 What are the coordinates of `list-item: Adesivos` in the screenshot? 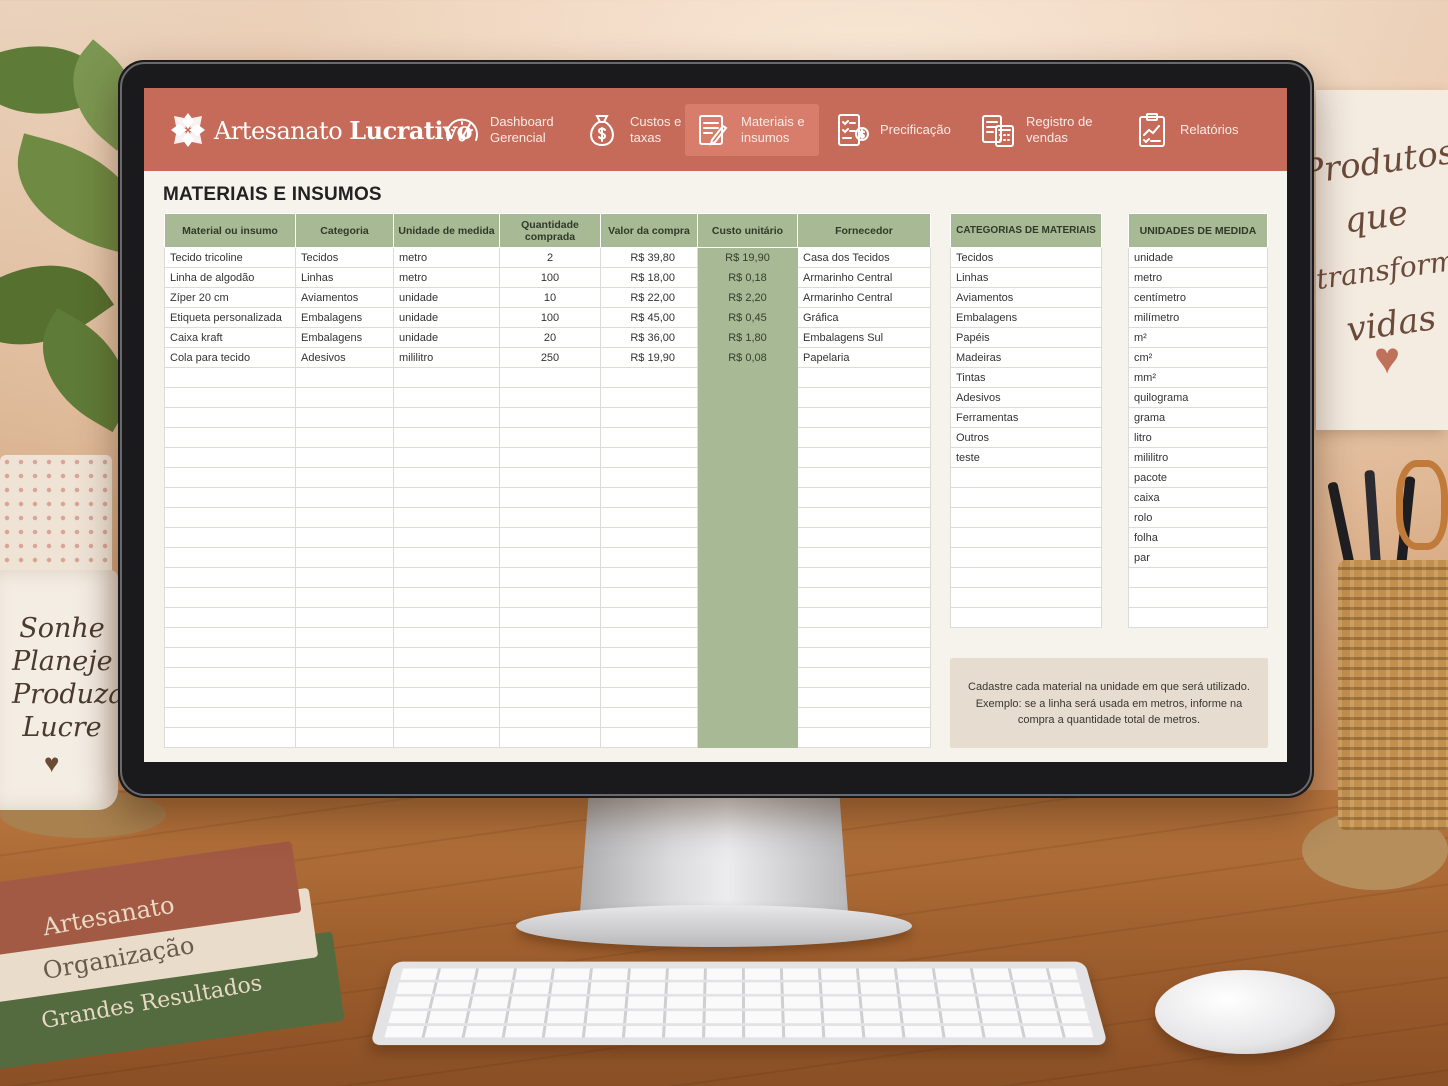 It's located at (1026, 397).